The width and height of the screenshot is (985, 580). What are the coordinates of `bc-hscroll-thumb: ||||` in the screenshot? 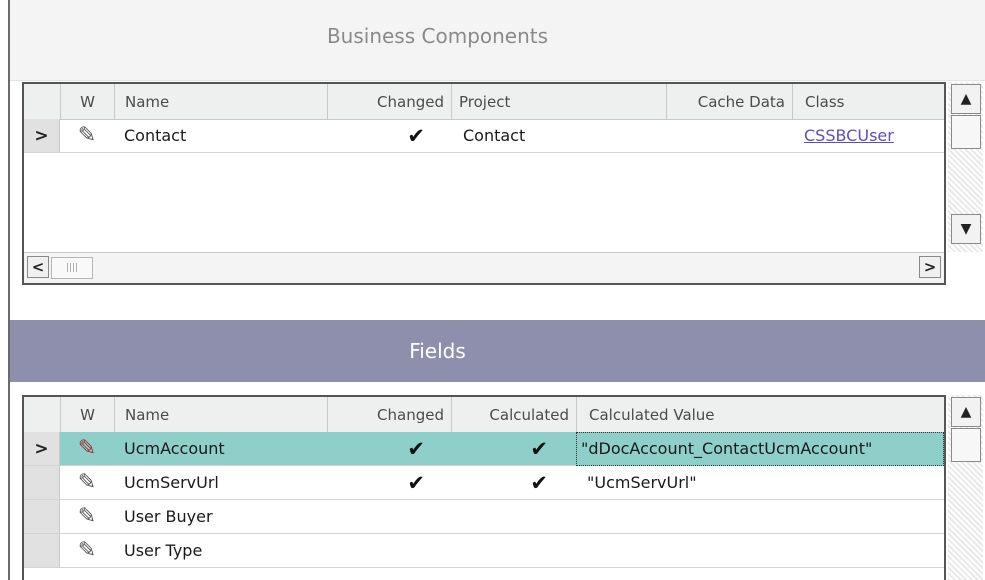 It's located at (72, 268).